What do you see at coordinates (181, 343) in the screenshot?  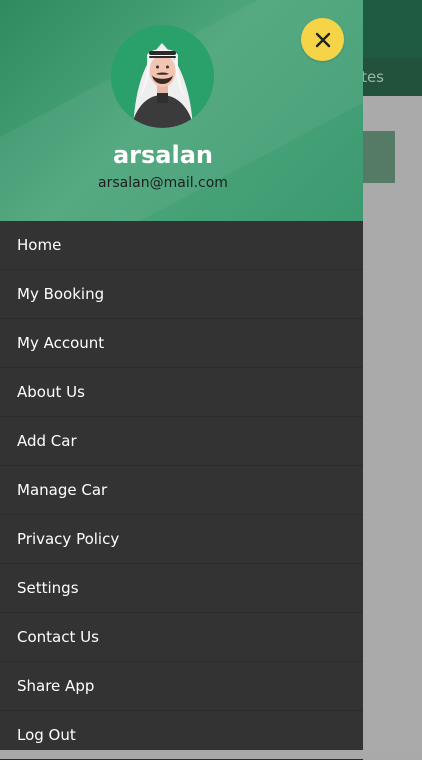 I see `menu-item-my-account: My Account` at bounding box center [181, 343].